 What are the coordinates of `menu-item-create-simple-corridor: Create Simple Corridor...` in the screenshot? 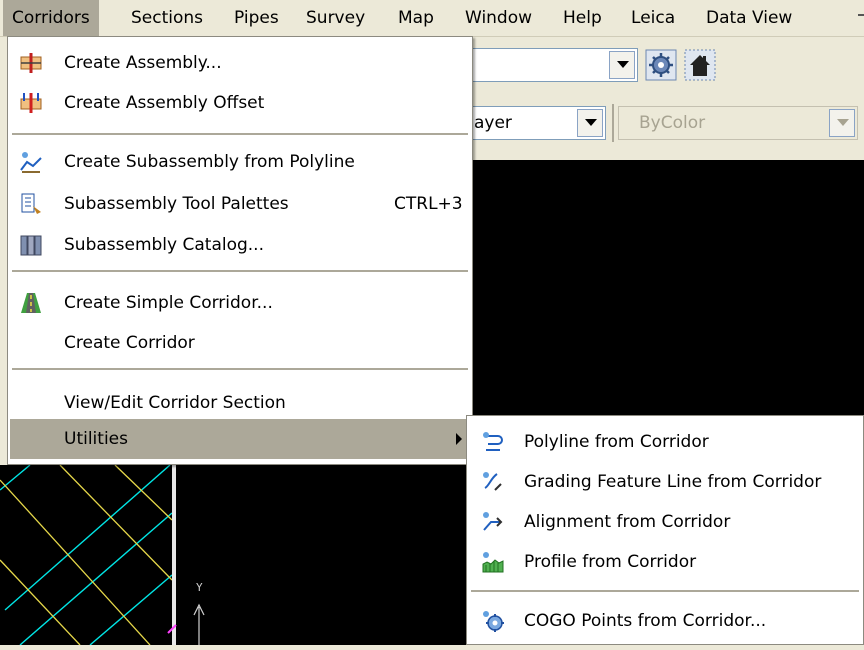 It's located at (240, 303).